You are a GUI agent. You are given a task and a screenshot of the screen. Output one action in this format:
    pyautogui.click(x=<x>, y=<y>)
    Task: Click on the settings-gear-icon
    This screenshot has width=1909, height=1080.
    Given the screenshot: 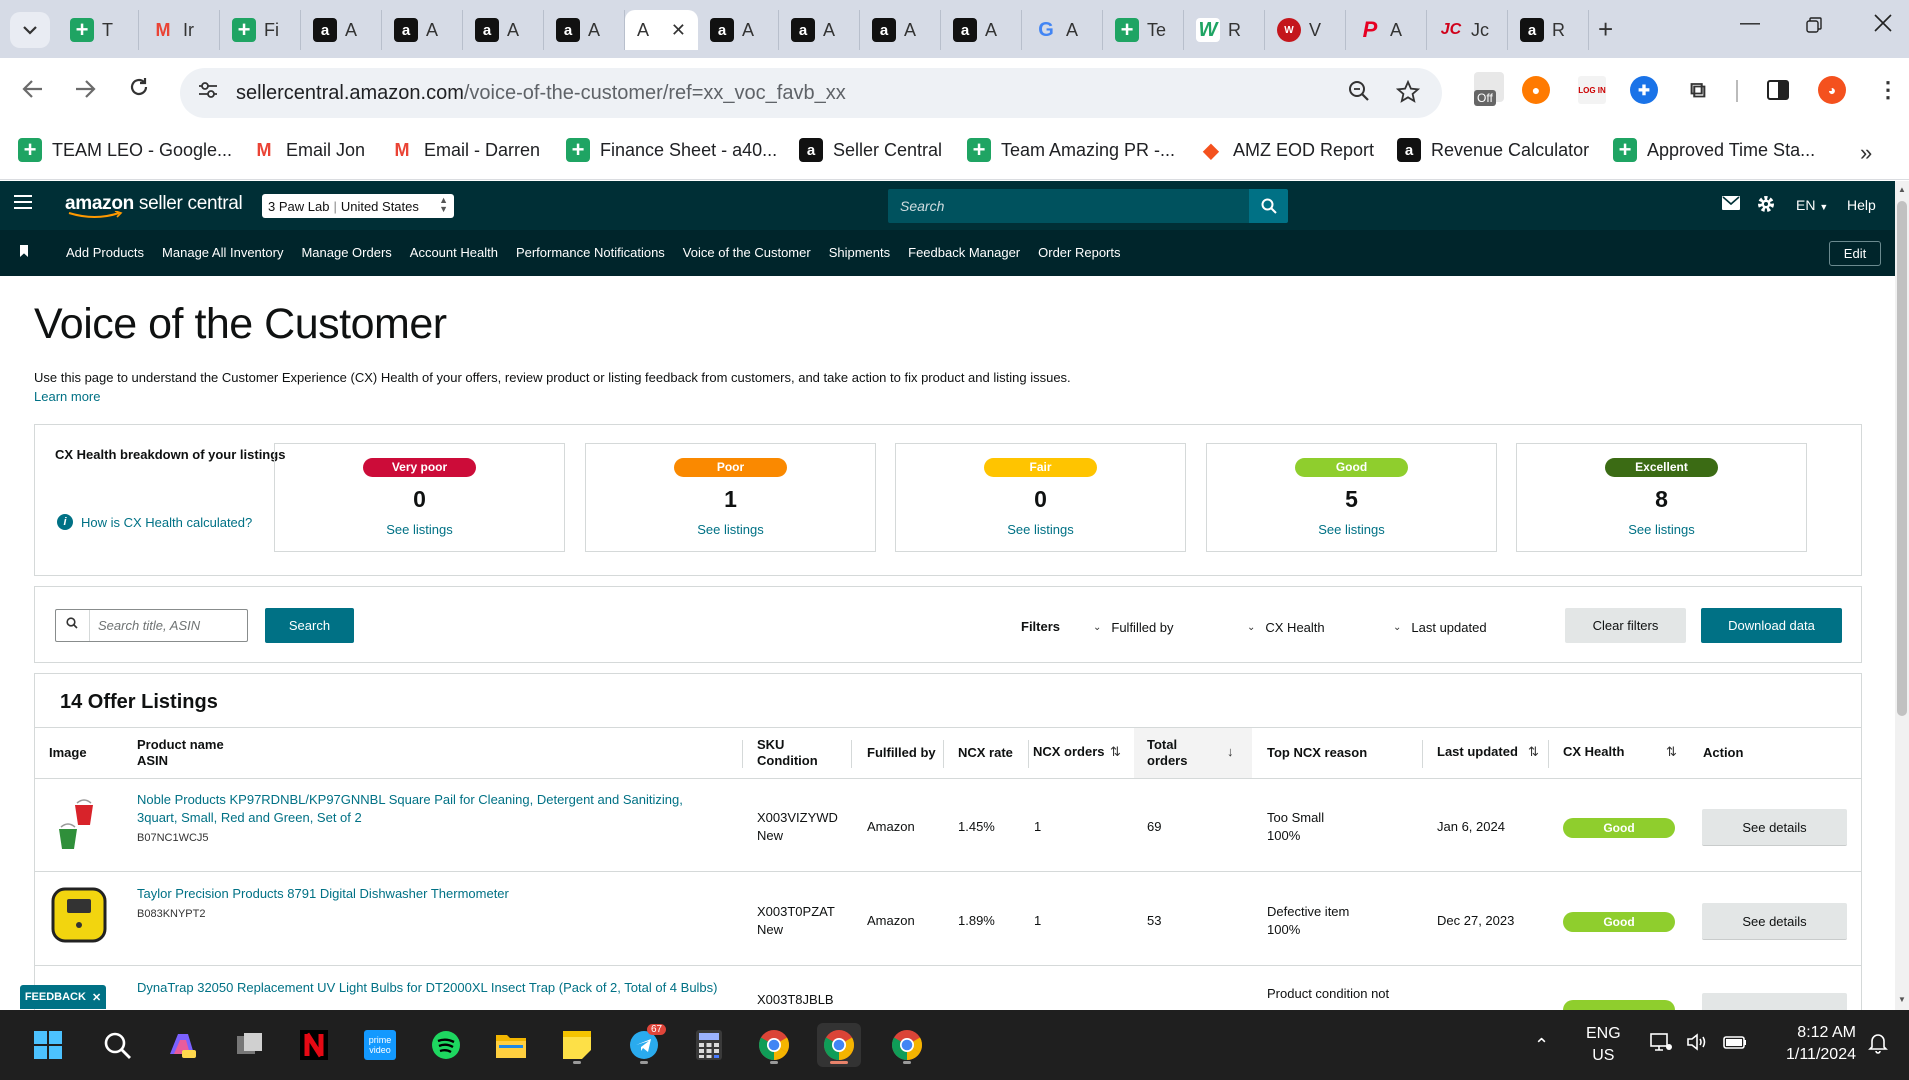 What is the action you would take?
    pyautogui.click(x=1766, y=206)
    